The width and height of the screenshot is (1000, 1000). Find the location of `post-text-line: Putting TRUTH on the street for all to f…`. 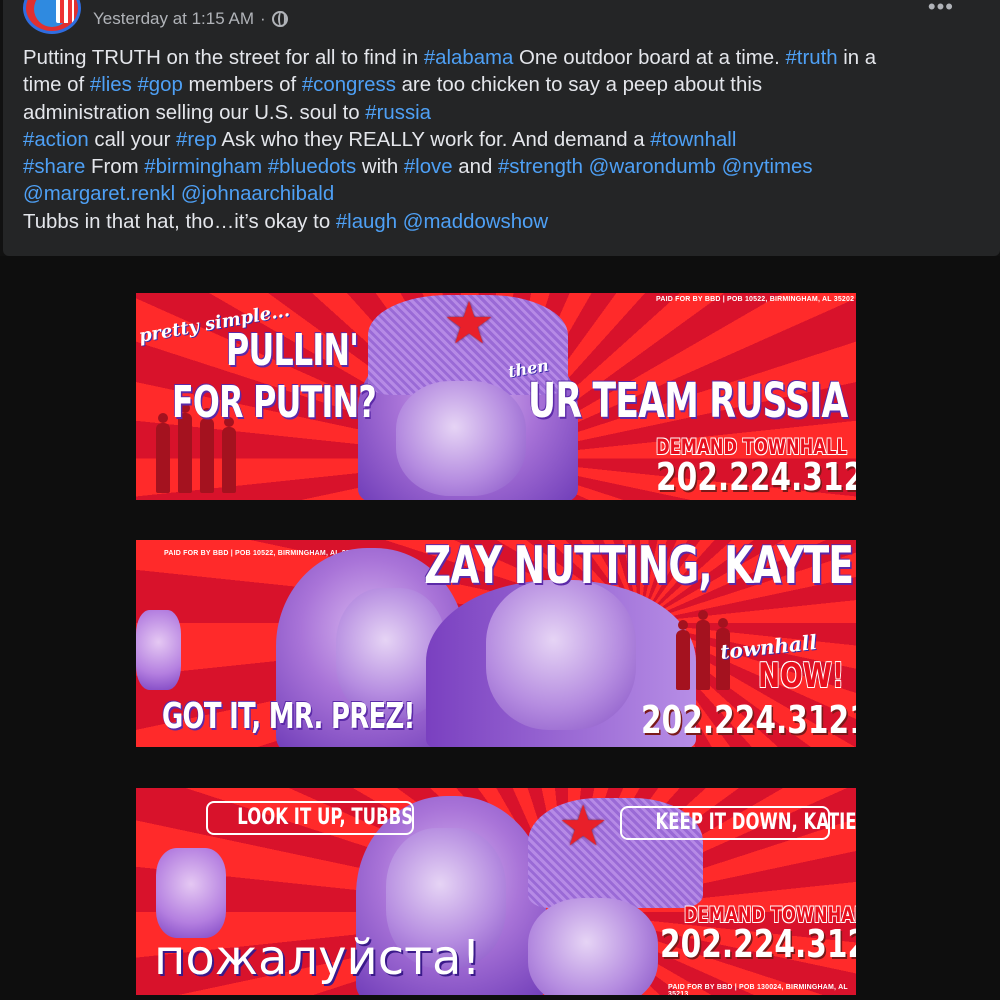

post-text-line: Putting TRUTH on the street for all to f… is located at coordinates (503, 58).